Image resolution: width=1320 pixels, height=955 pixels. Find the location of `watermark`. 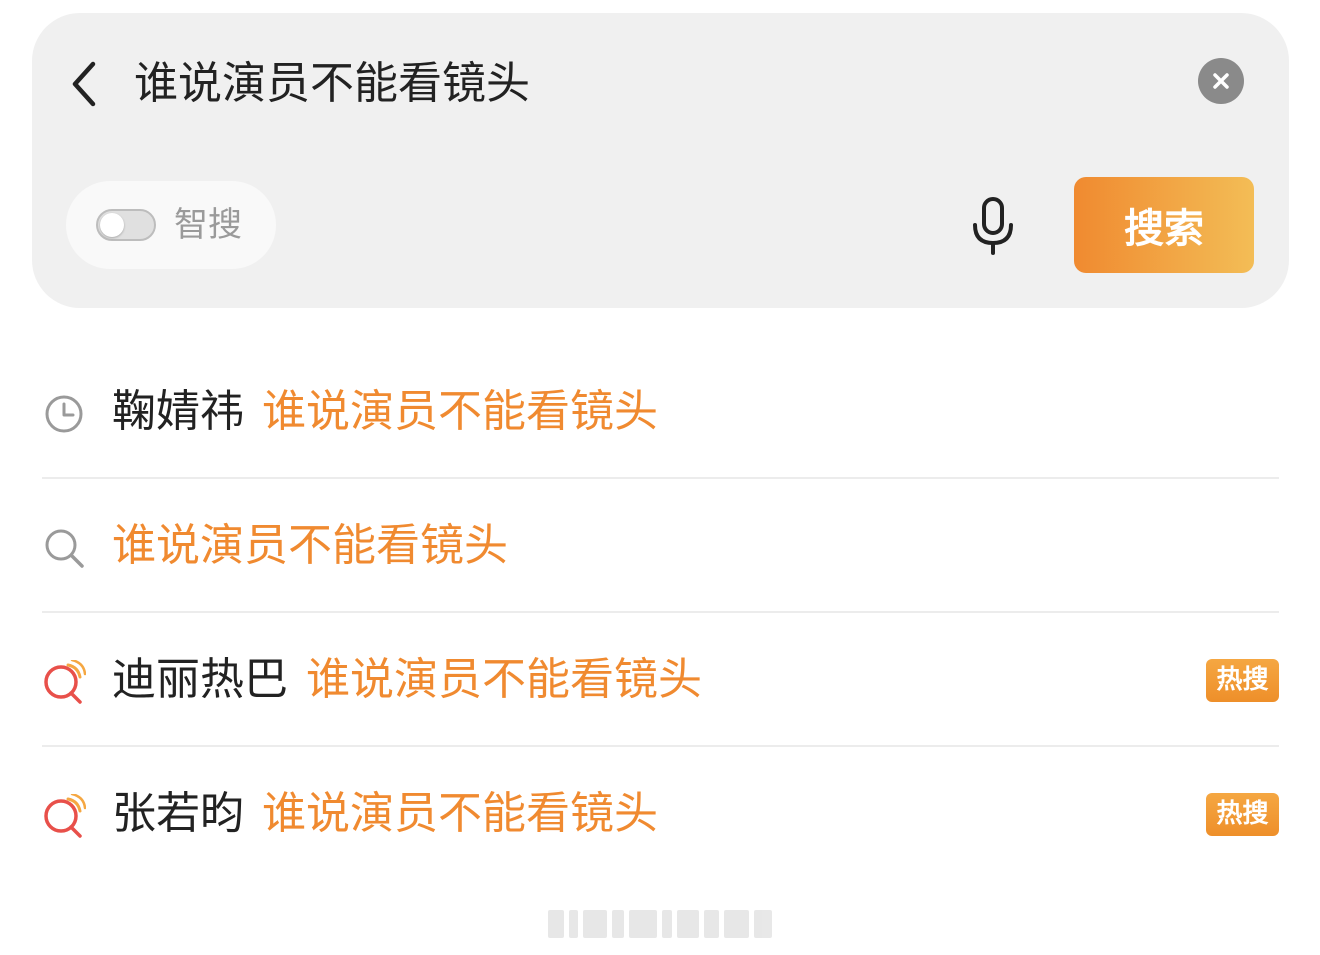

watermark is located at coordinates (660, 924).